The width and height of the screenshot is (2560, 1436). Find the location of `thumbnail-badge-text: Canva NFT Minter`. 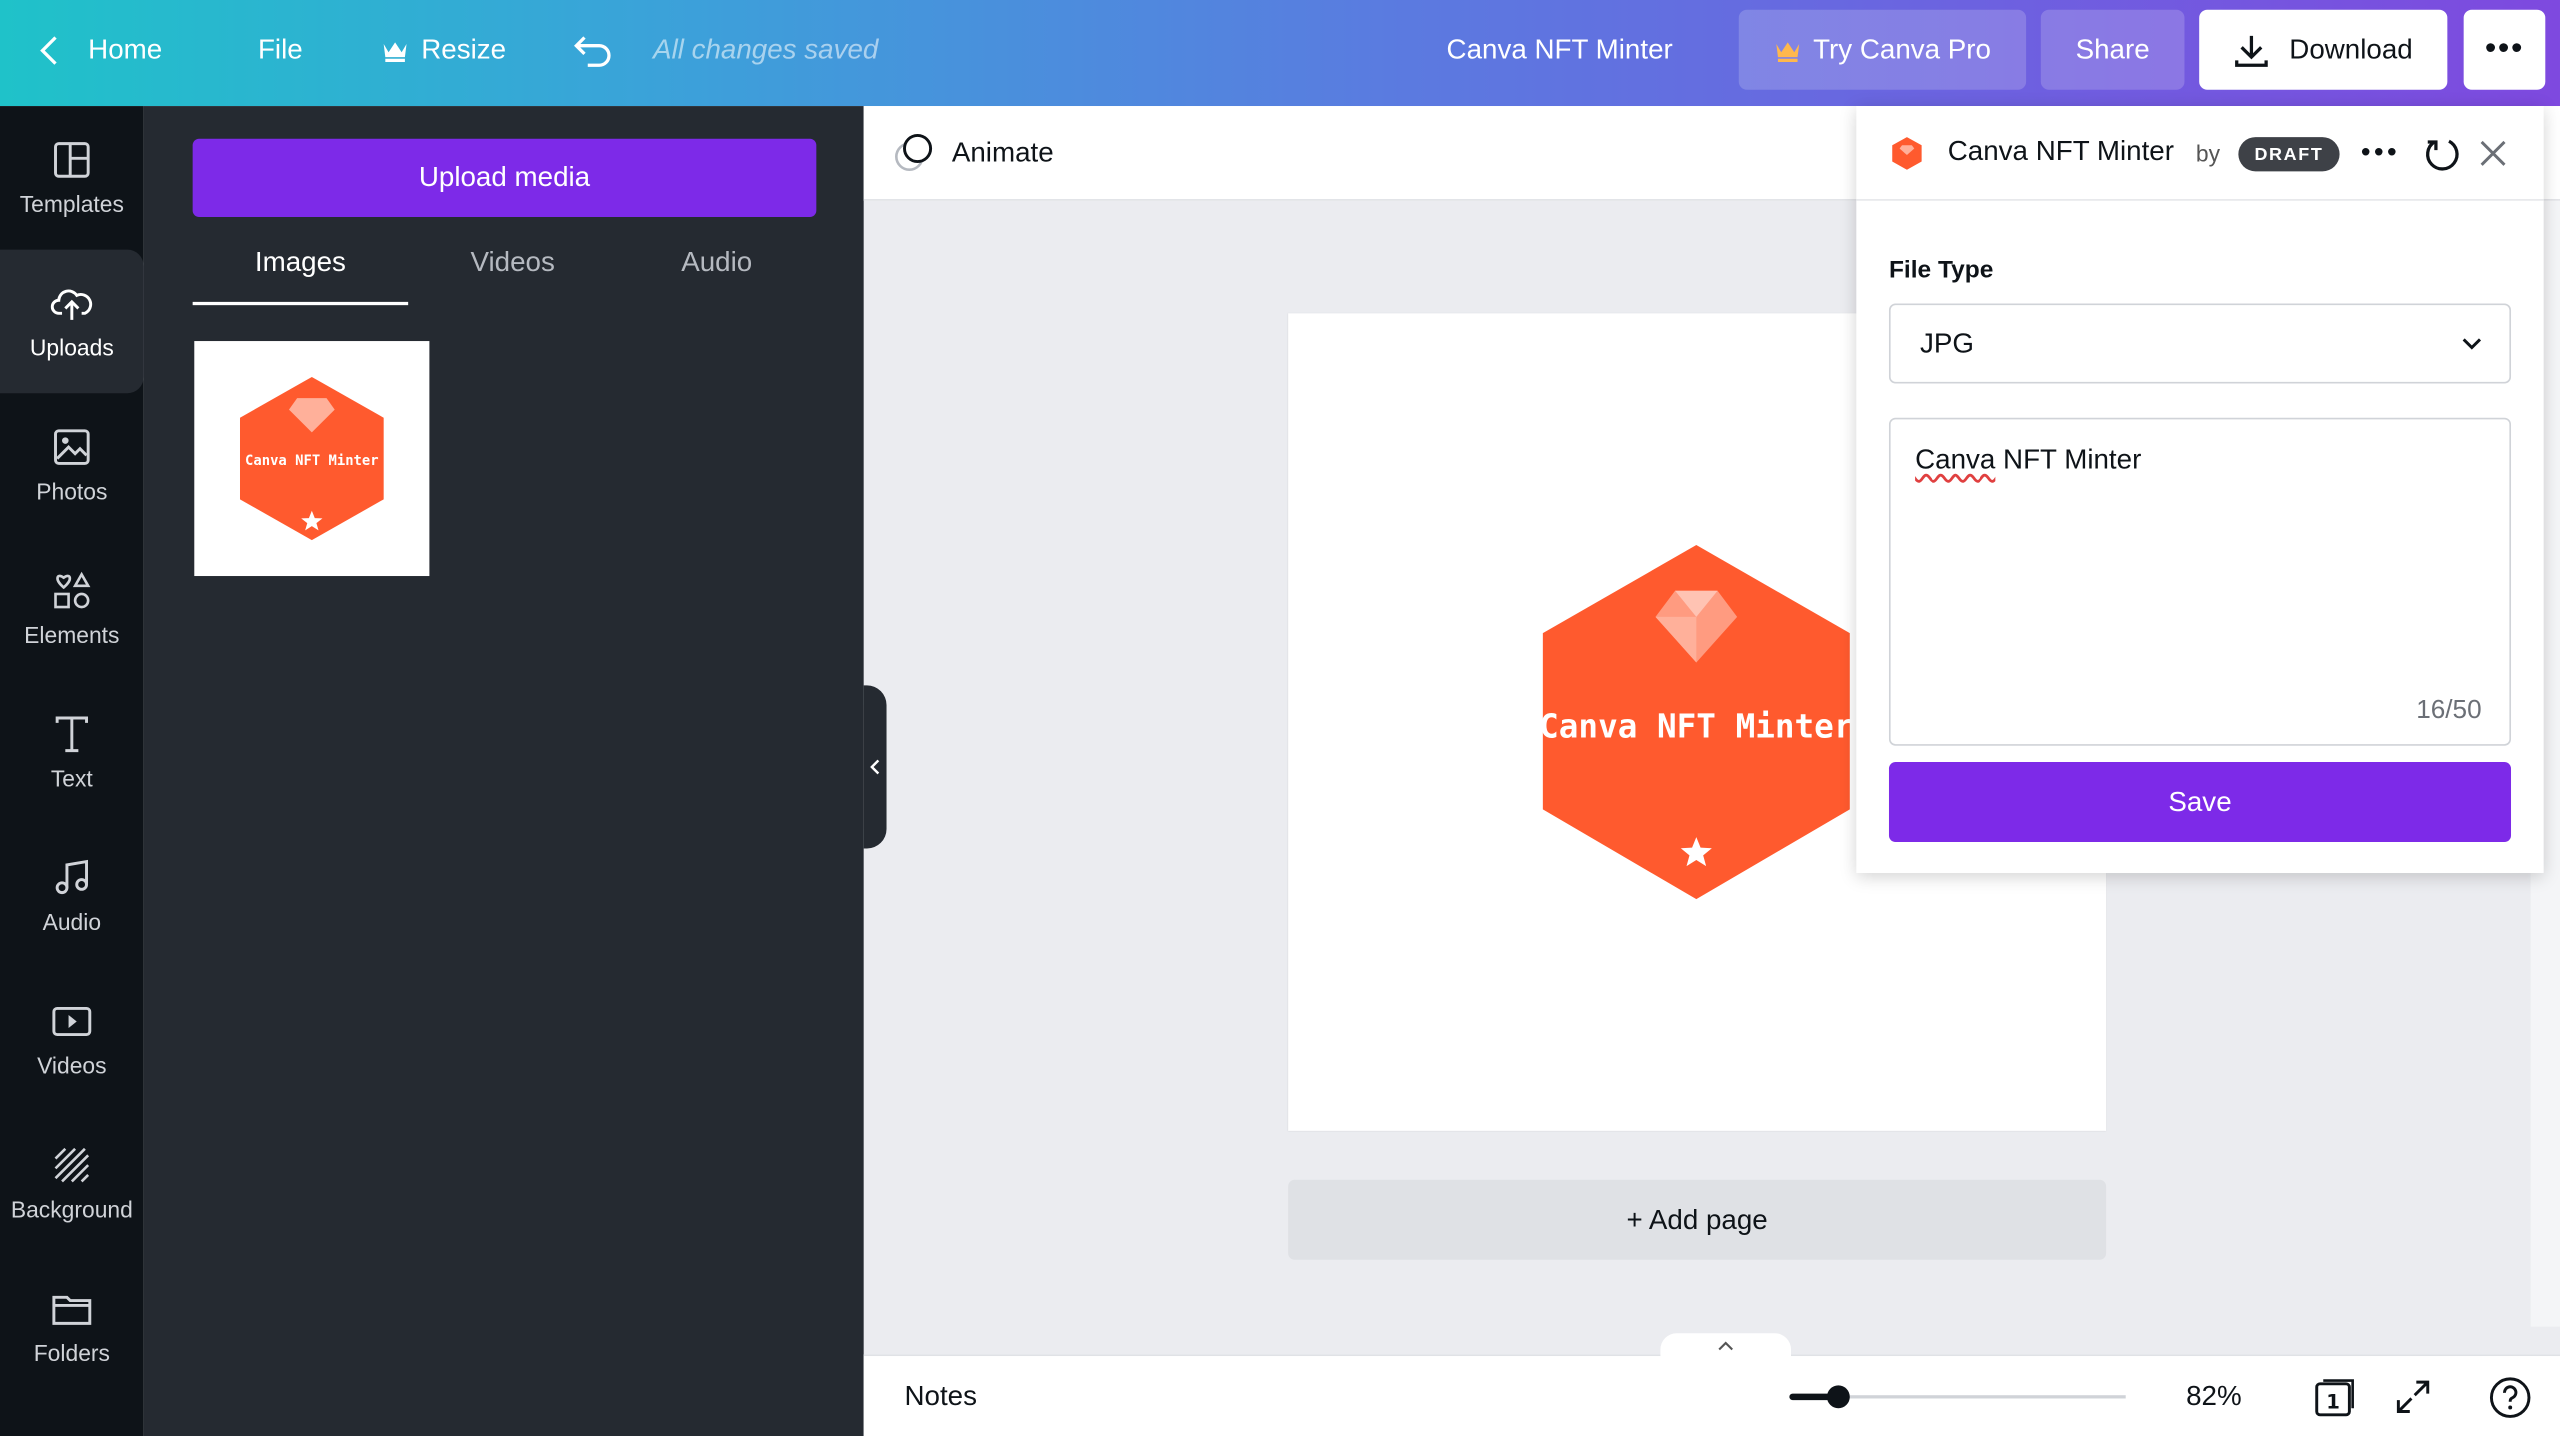

thumbnail-badge-text: Canva NFT Minter is located at coordinates (312, 461).